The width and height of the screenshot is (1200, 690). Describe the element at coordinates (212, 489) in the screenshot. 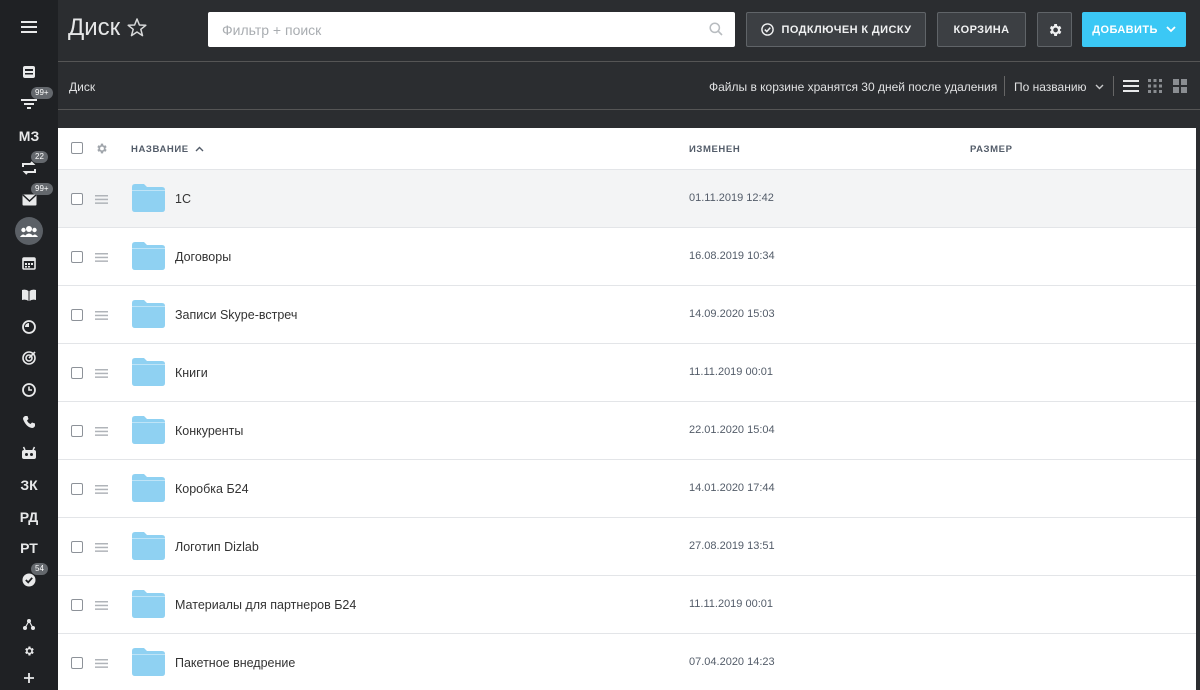

I see `file-name: Коробка Б24` at that location.